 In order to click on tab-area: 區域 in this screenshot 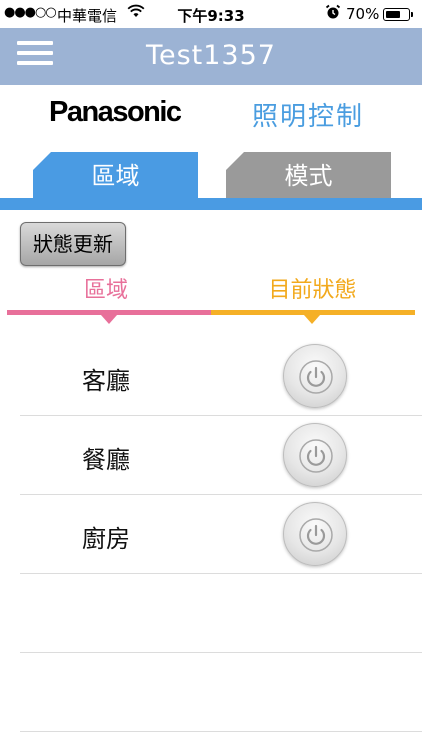, I will do `click(115, 176)`.